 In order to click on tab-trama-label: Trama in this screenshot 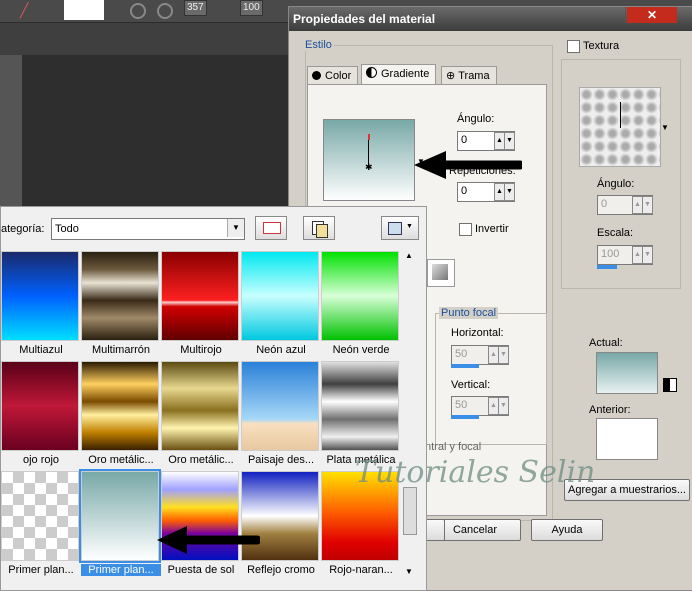, I will do `click(474, 76)`.